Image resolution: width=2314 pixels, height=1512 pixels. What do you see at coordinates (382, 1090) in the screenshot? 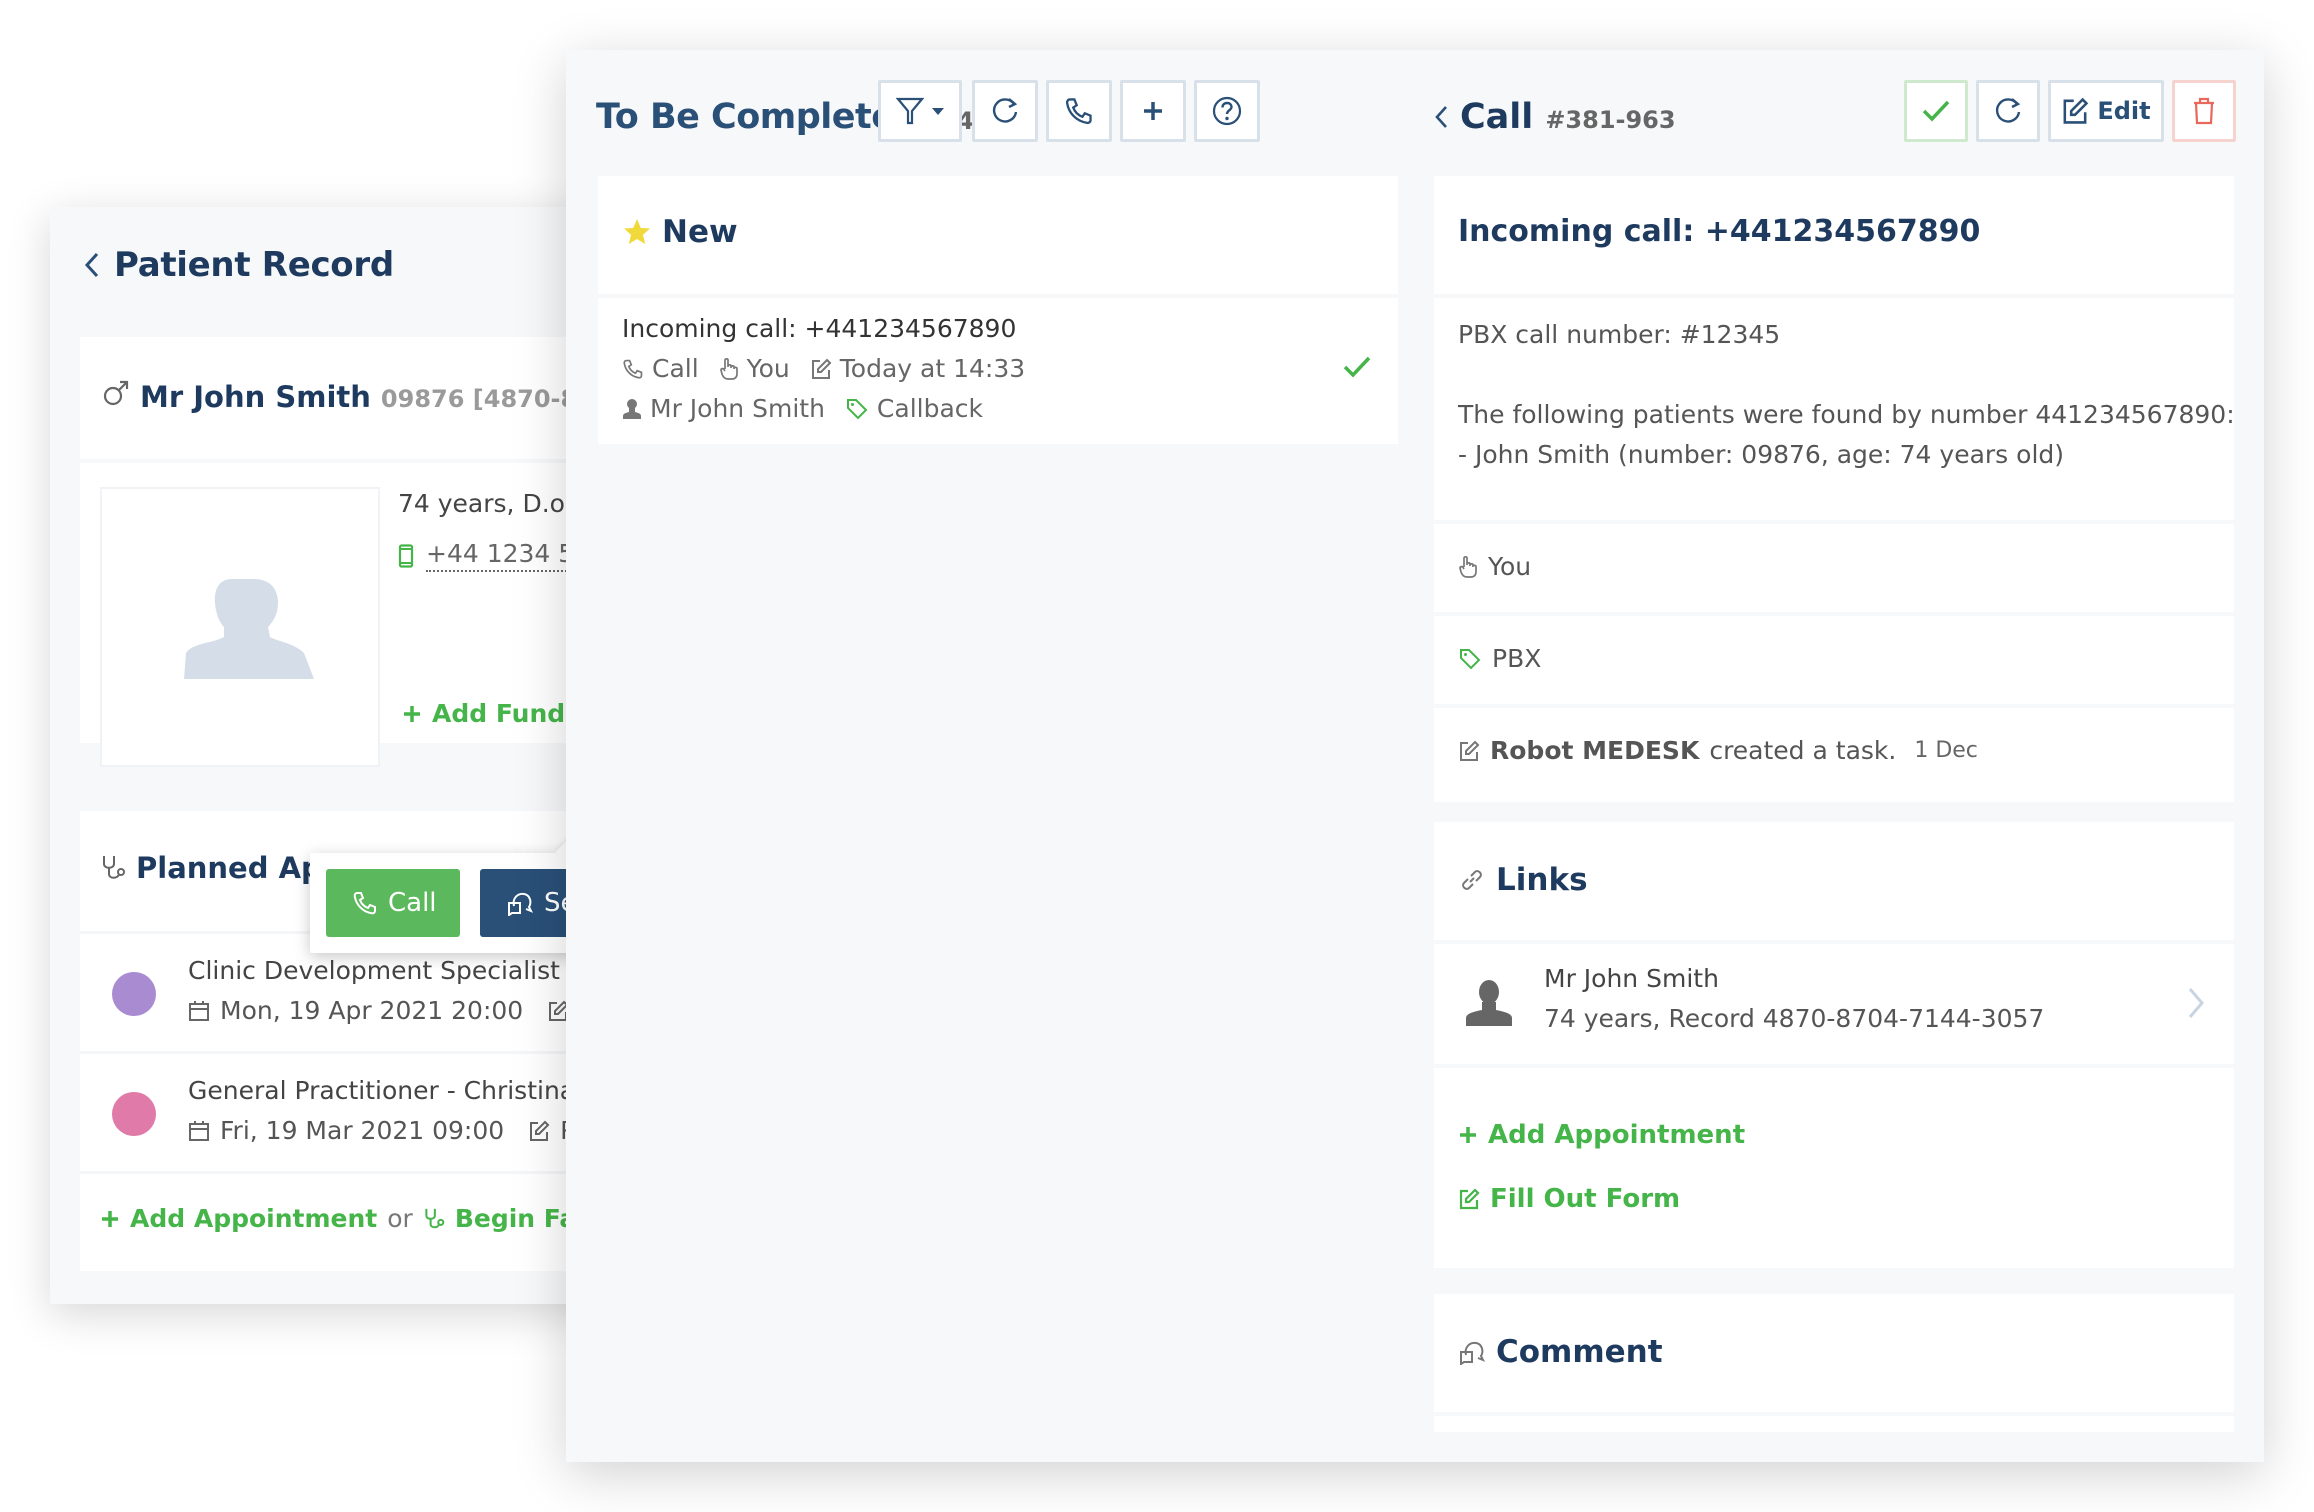
I see `appointment-title: General Practitioner - Christina` at bounding box center [382, 1090].